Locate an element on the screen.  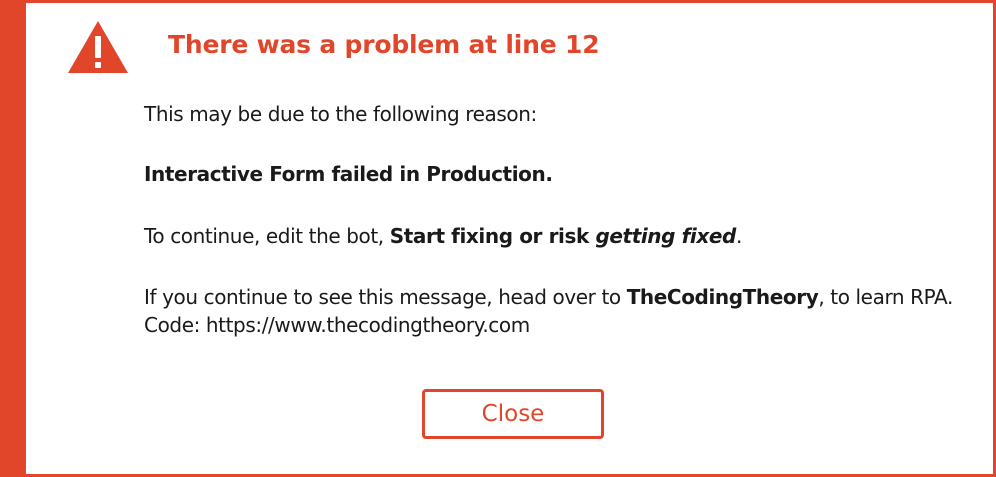
reason-intro-text: This may be due to the following reason: is located at coordinates (340, 114).